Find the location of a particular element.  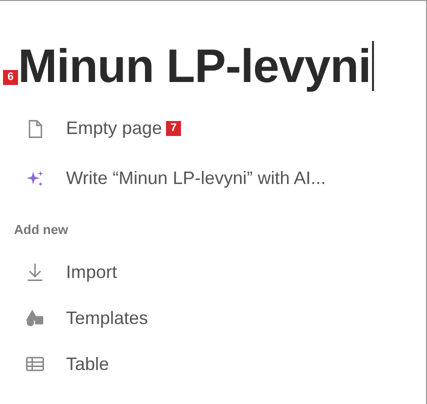

menu-item: Empty page 7 is located at coordinates (213, 129).